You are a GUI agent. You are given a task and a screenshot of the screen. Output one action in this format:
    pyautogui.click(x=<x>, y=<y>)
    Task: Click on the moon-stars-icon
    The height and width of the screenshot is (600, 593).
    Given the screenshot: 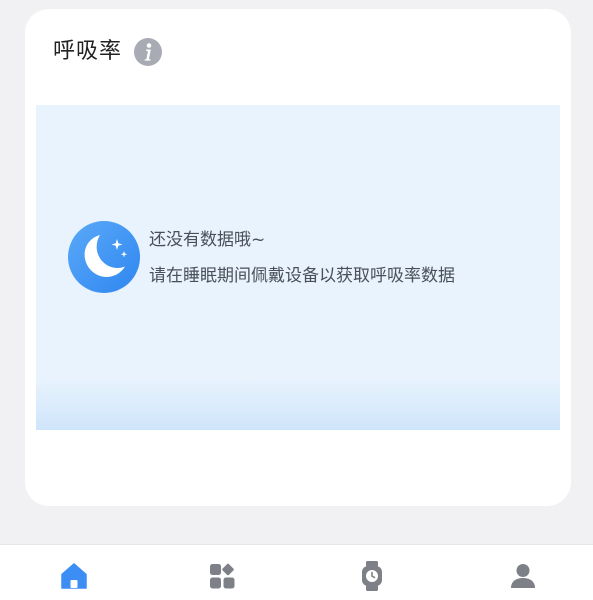 What is the action you would take?
    pyautogui.click(x=104, y=257)
    